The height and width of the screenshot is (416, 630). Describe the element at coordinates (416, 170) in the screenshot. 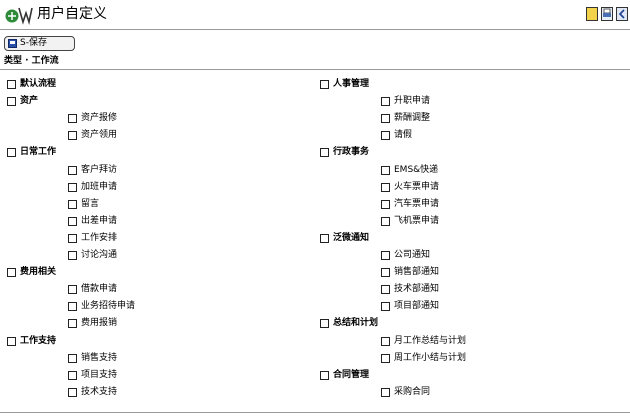

I see `workflow-label: EMS&快递` at that location.